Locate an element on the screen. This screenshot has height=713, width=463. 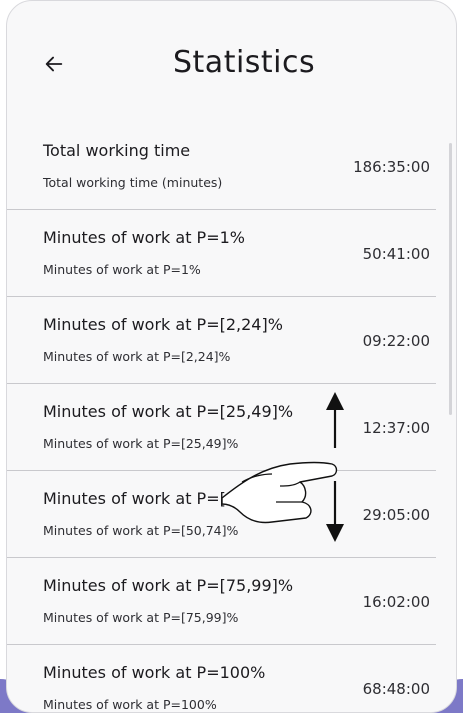
stat-subtitle: Minutes of work at P=[25,49]% is located at coordinates (141, 443).